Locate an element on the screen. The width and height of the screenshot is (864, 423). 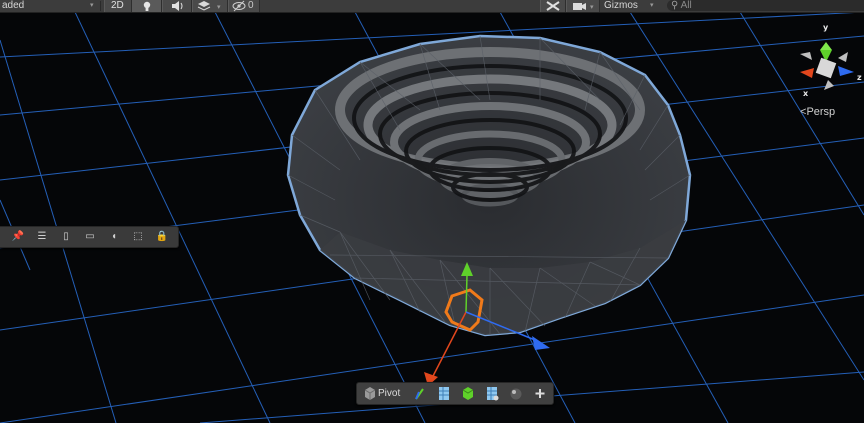
camera-icon: ▾ is located at coordinates (583, 7).